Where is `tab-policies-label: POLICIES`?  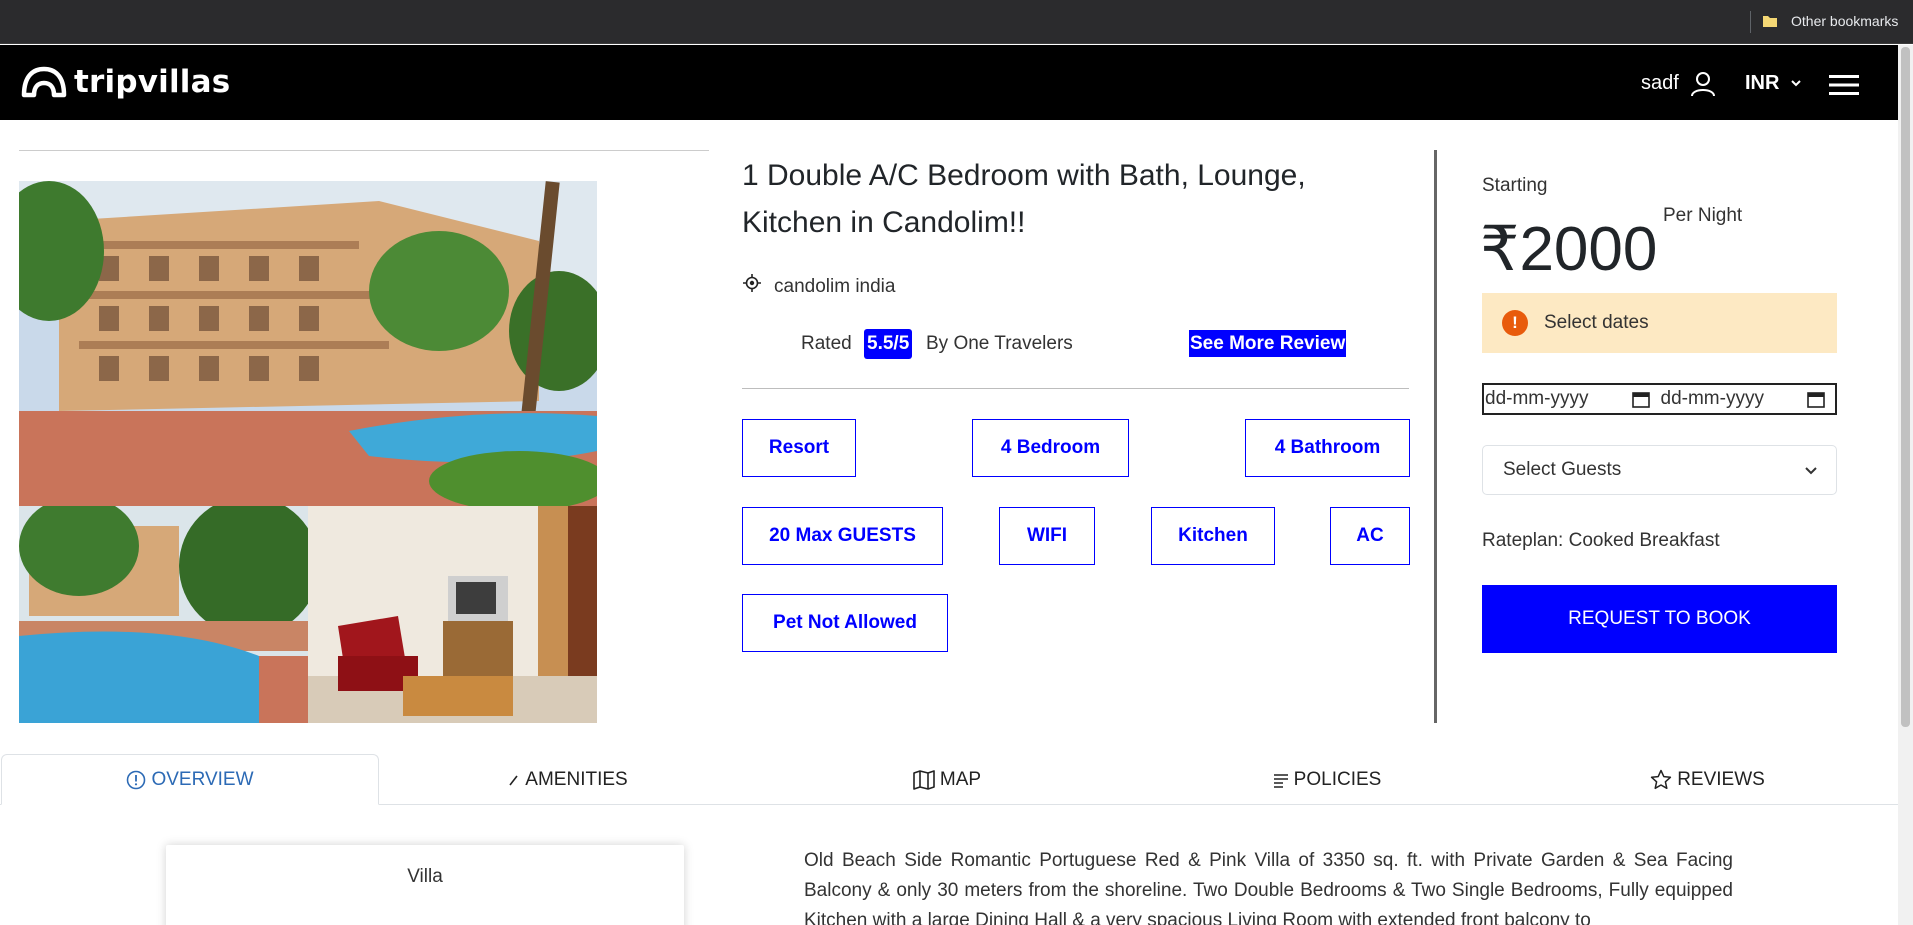
tab-policies-label: POLICIES is located at coordinates (1337, 779).